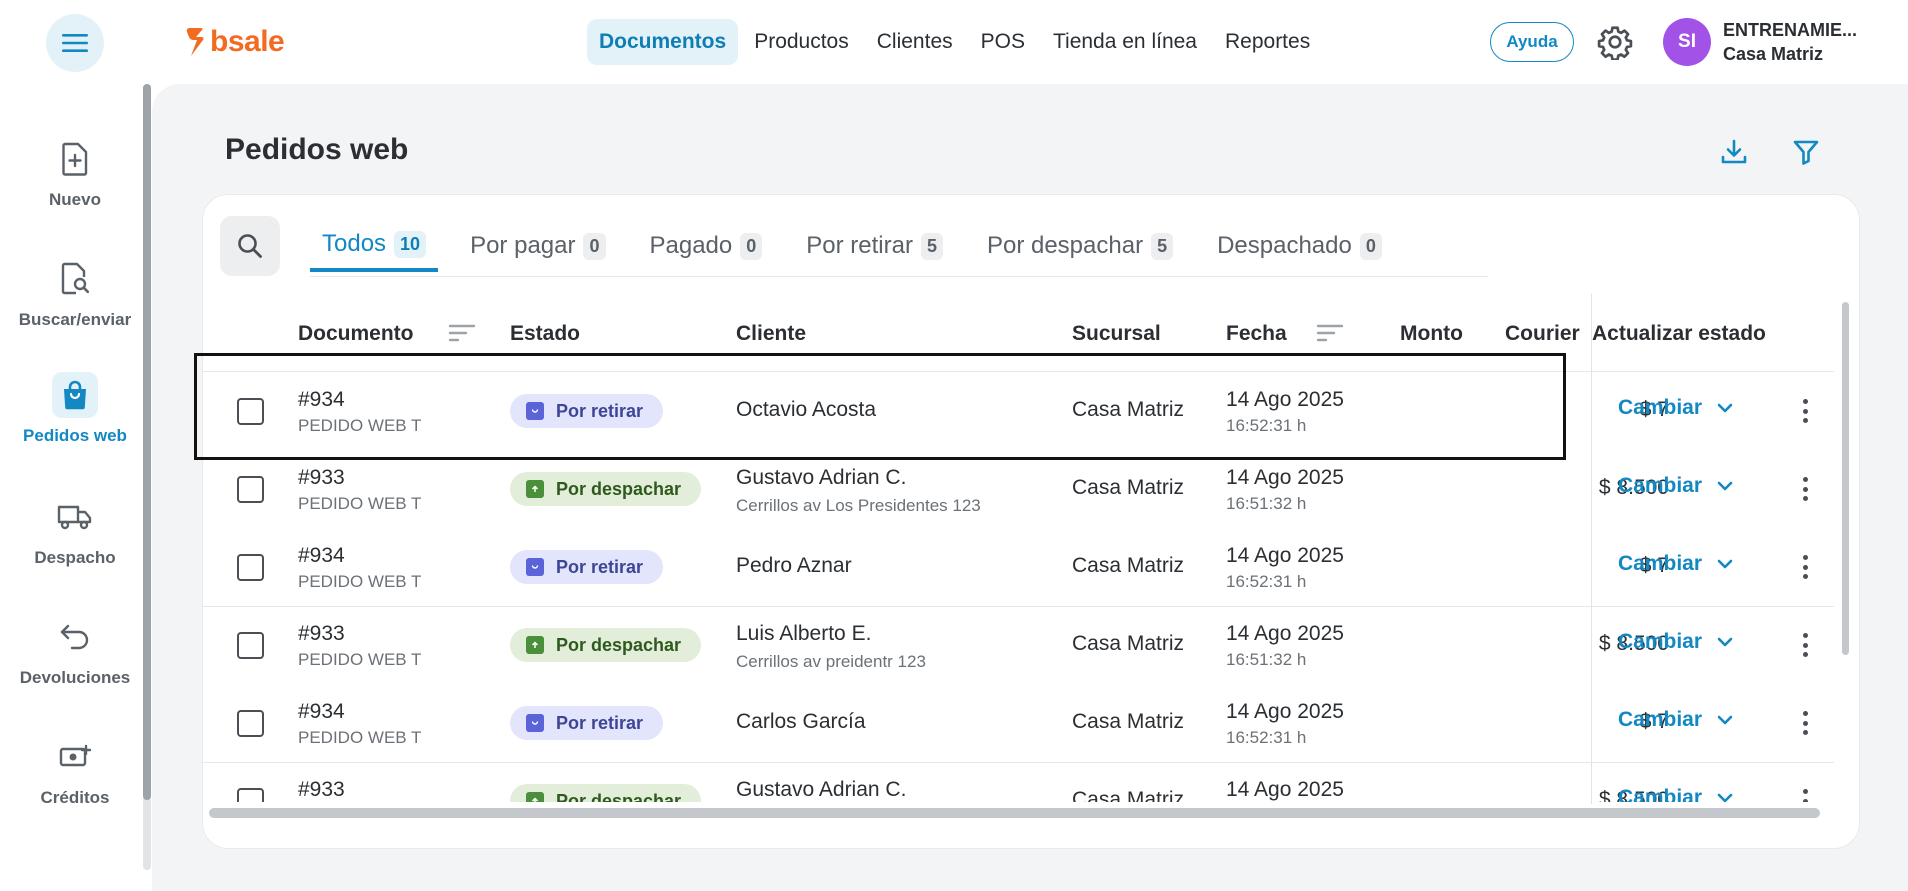  Describe the element at coordinates (1116, 334) in the screenshot. I see `column-header-sucursal: Sucursal` at that location.